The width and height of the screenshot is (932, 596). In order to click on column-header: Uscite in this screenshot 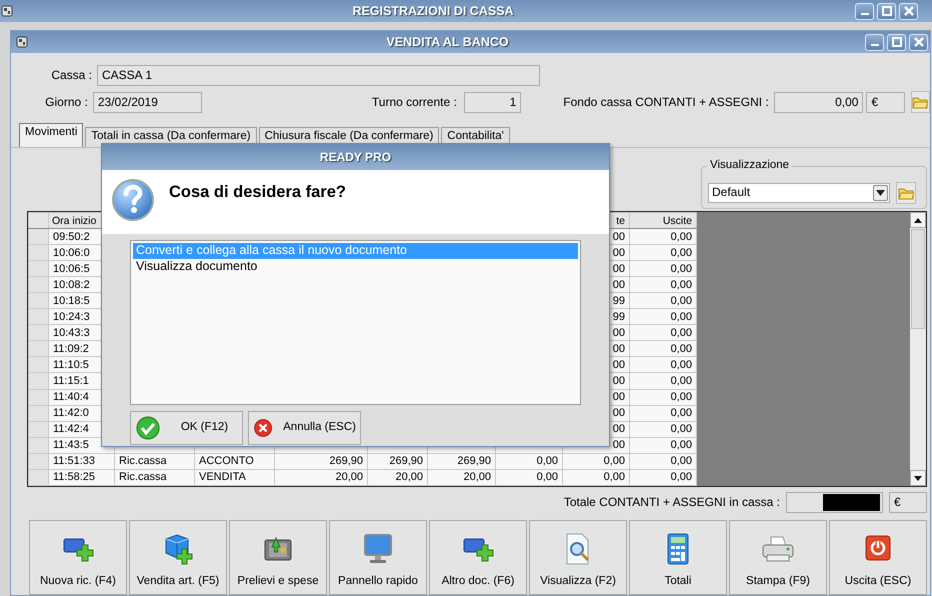, I will do `click(663, 220)`.